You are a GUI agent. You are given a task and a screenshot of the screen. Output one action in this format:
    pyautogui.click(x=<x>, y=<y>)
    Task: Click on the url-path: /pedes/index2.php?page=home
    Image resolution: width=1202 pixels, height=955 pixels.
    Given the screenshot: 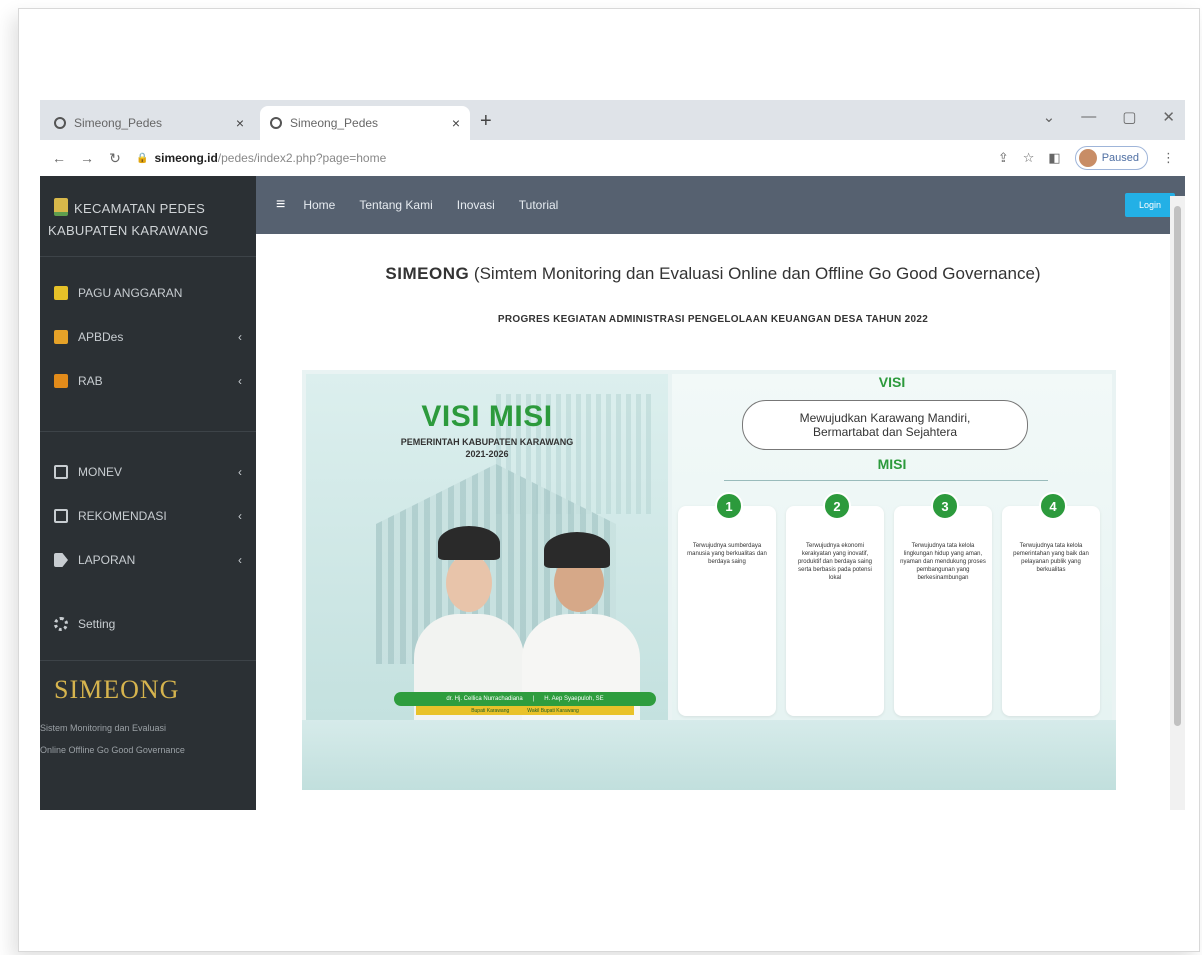 What is the action you would take?
    pyautogui.click(x=302, y=158)
    